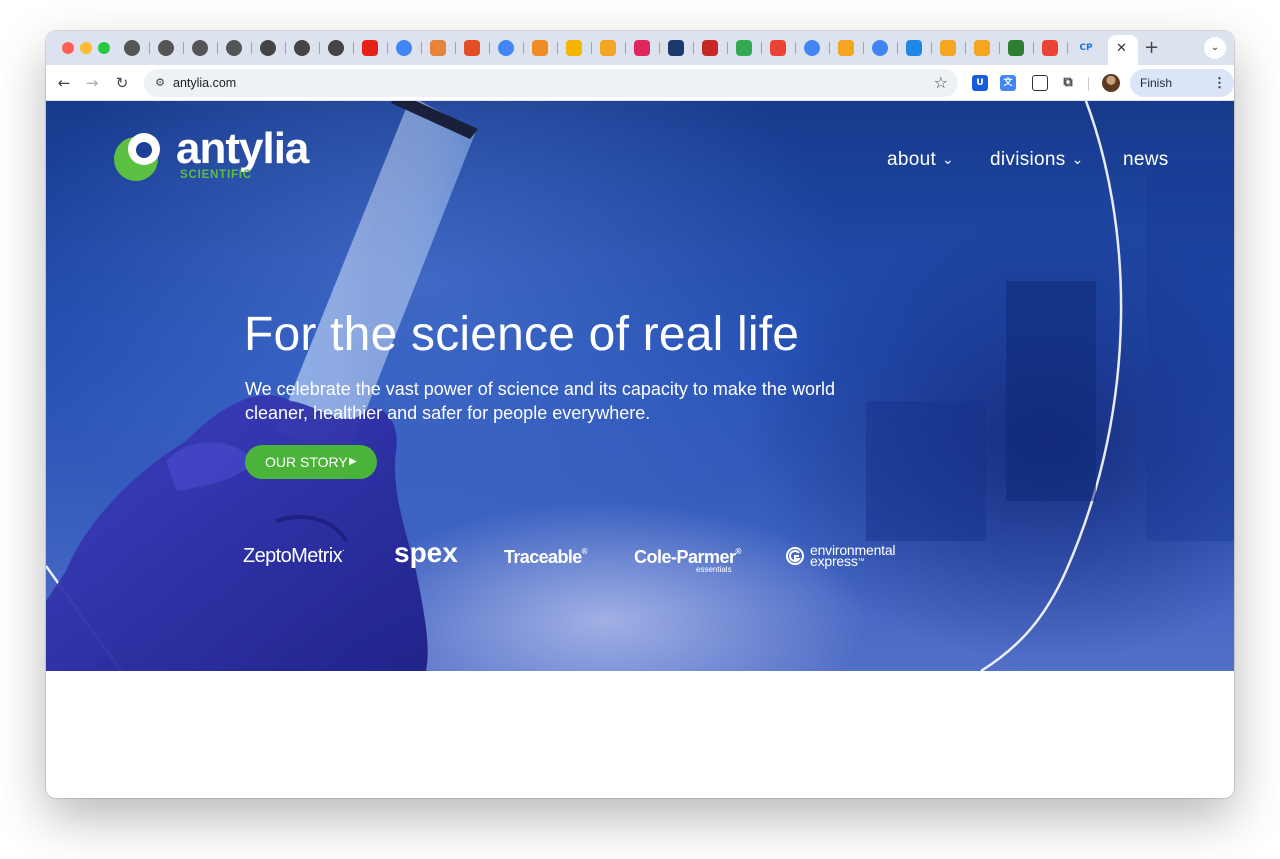 This screenshot has height=859, width=1280. What do you see at coordinates (1151, 47) in the screenshot?
I see `new-tab-button: +` at bounding box center [1151, 47].